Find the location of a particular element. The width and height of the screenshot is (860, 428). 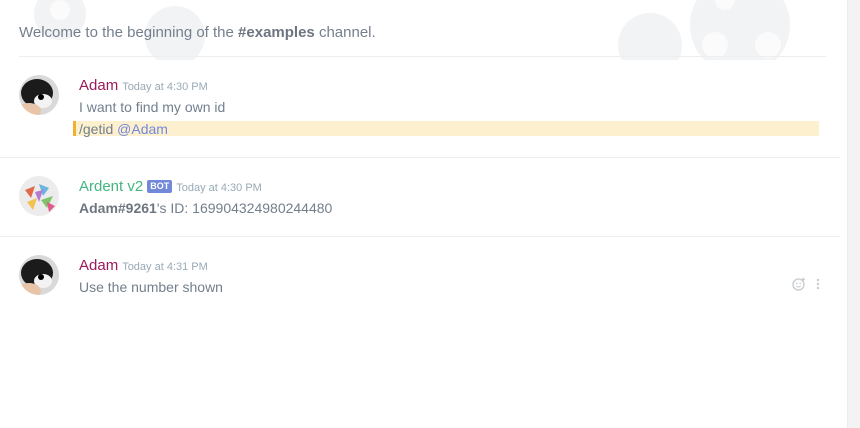

welcome-suffix: channel. is located at coordinates (347, 32).